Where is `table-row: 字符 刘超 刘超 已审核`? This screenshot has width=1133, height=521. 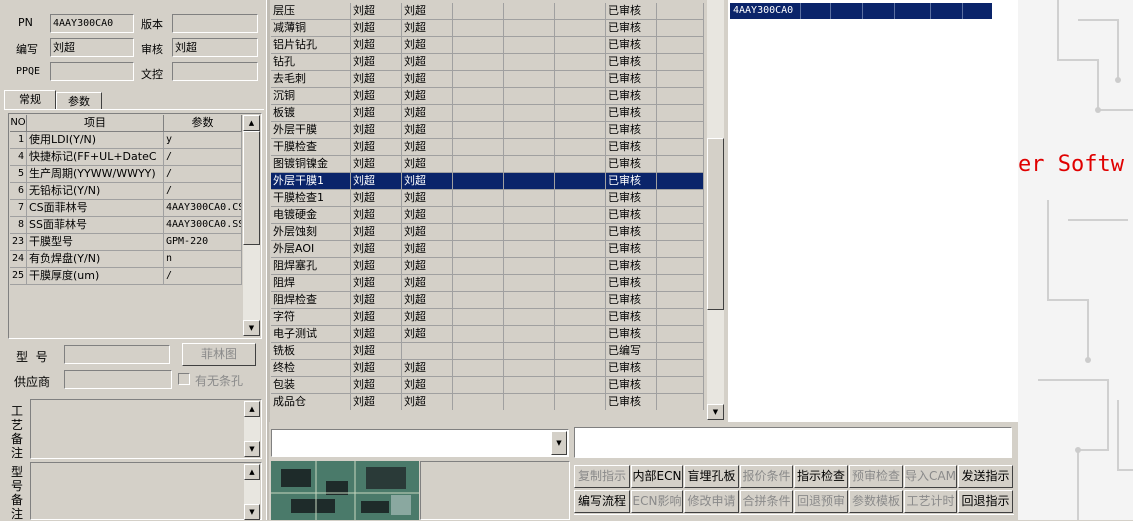 table-row: 字符 刘超 刘超 已审核 is located at coordinates (487, 317).